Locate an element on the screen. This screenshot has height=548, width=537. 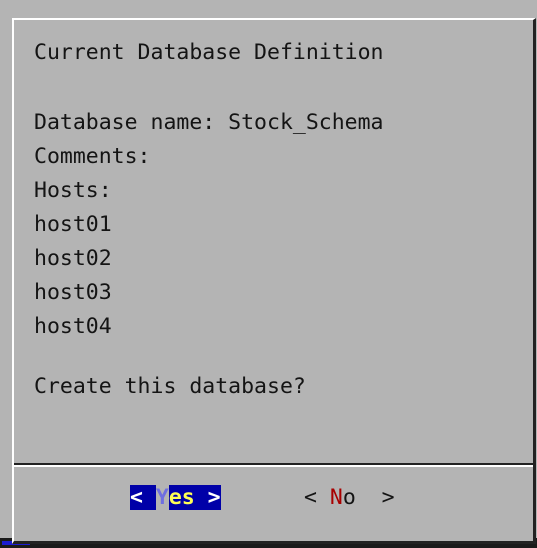
yes-open-bracket: < is located at coordinates (143, 497).